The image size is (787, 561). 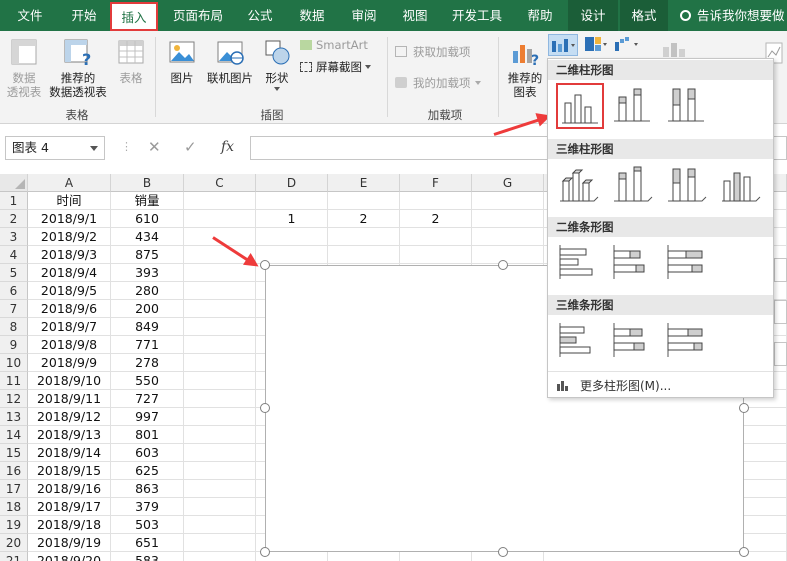 What do you see at coordinates (69, 471) in the screenshot?
I see `grid-cell: 2018/9/15` at bounding box center [69, 471].